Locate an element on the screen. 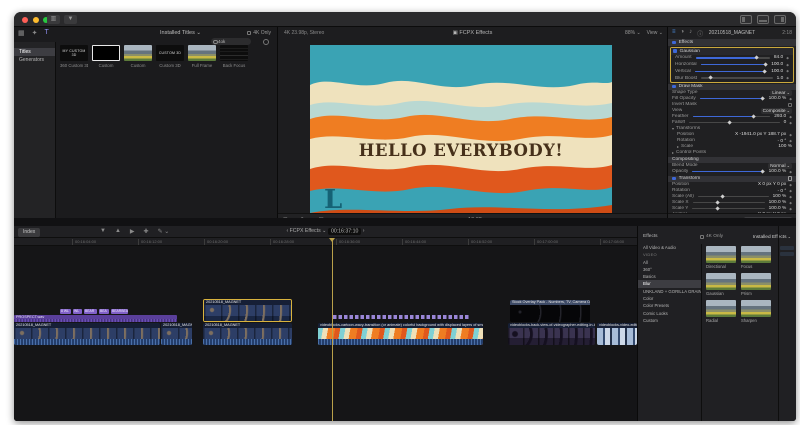 The width and height of the screenshot is (800, 425). inspector-row: Vertical 100.0 ◆ is located at coordinates (732, 71).